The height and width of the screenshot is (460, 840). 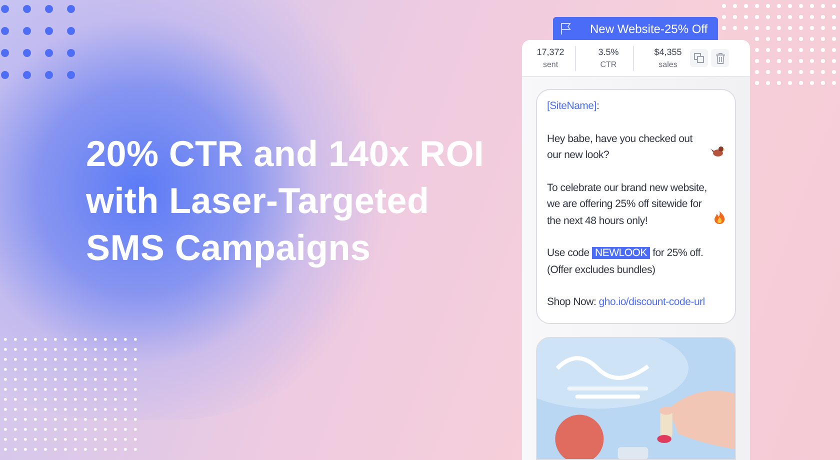 I want to click on promo-code: NEWLOOK, so click(x=621, y=253).